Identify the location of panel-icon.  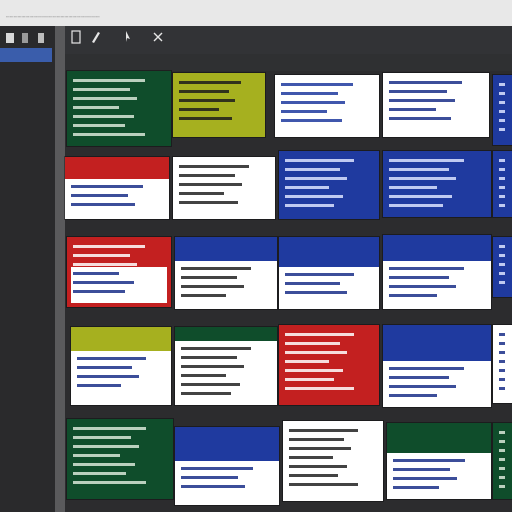
(41, 38).